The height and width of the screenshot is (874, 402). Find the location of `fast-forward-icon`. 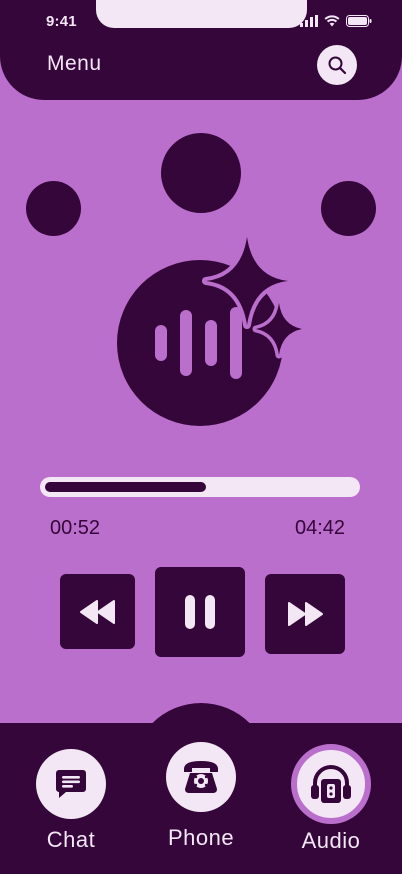

fast-forward-icon is located at coordinates (305, 614).